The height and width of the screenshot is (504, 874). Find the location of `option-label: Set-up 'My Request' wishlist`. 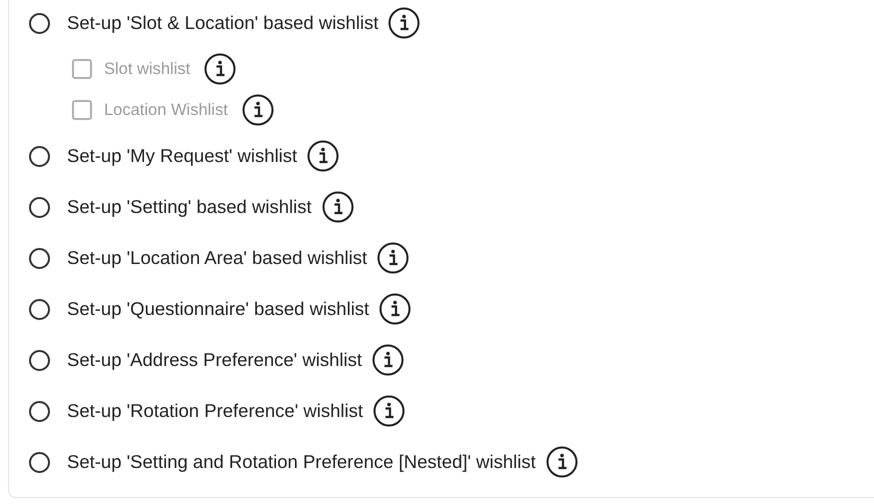

option-label: Set-up 'My Request' wishlist is located at coordinates (182, 156).